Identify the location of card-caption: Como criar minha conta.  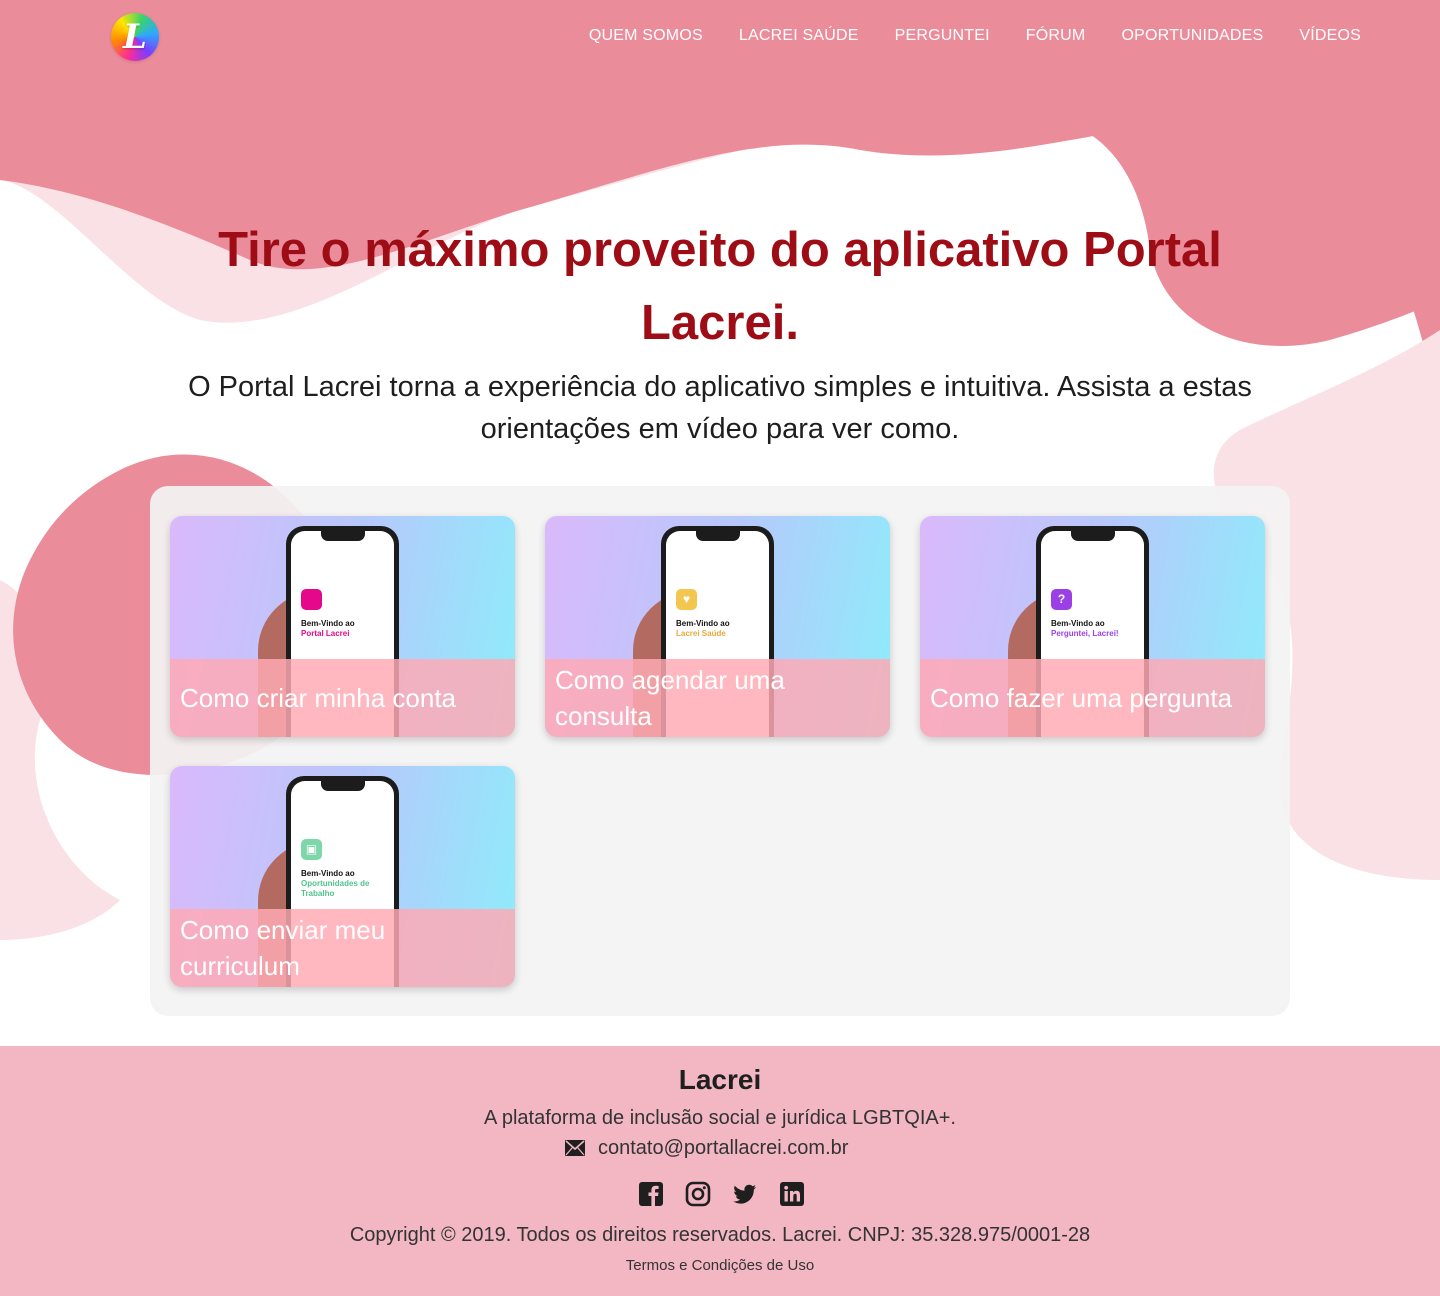
(342, 698).